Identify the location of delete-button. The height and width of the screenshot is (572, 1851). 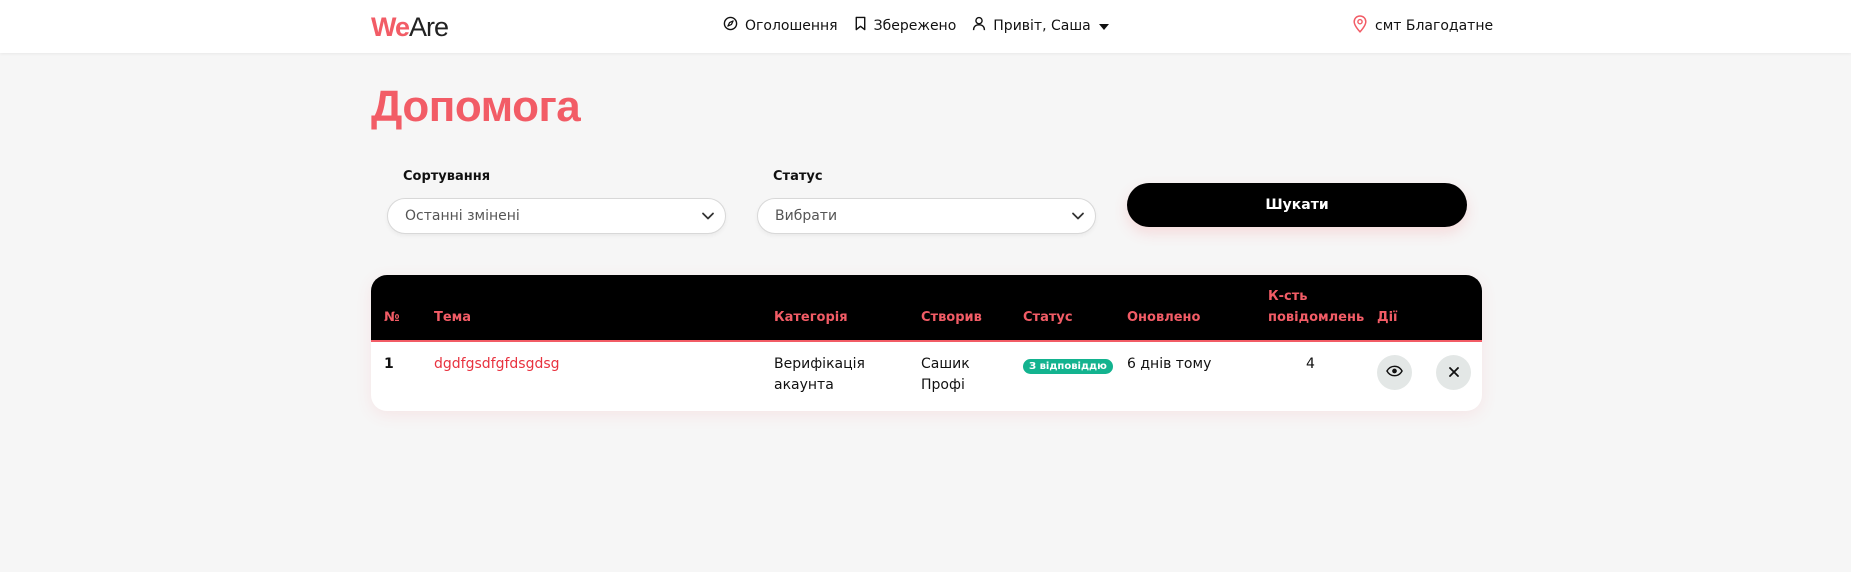
(1453, 372).